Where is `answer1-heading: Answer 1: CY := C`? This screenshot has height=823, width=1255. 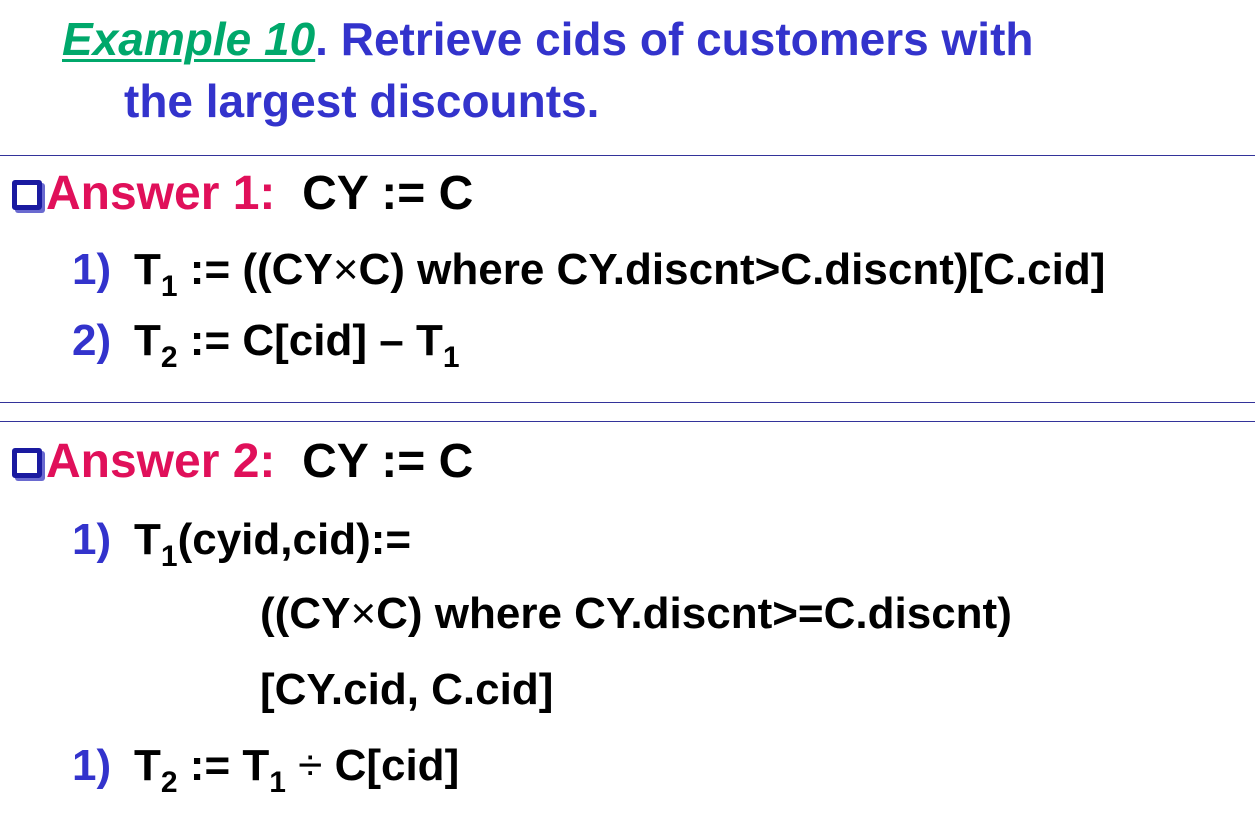
answer1-heading: Answer 1: CY := C is located at coordinates (242, 194).